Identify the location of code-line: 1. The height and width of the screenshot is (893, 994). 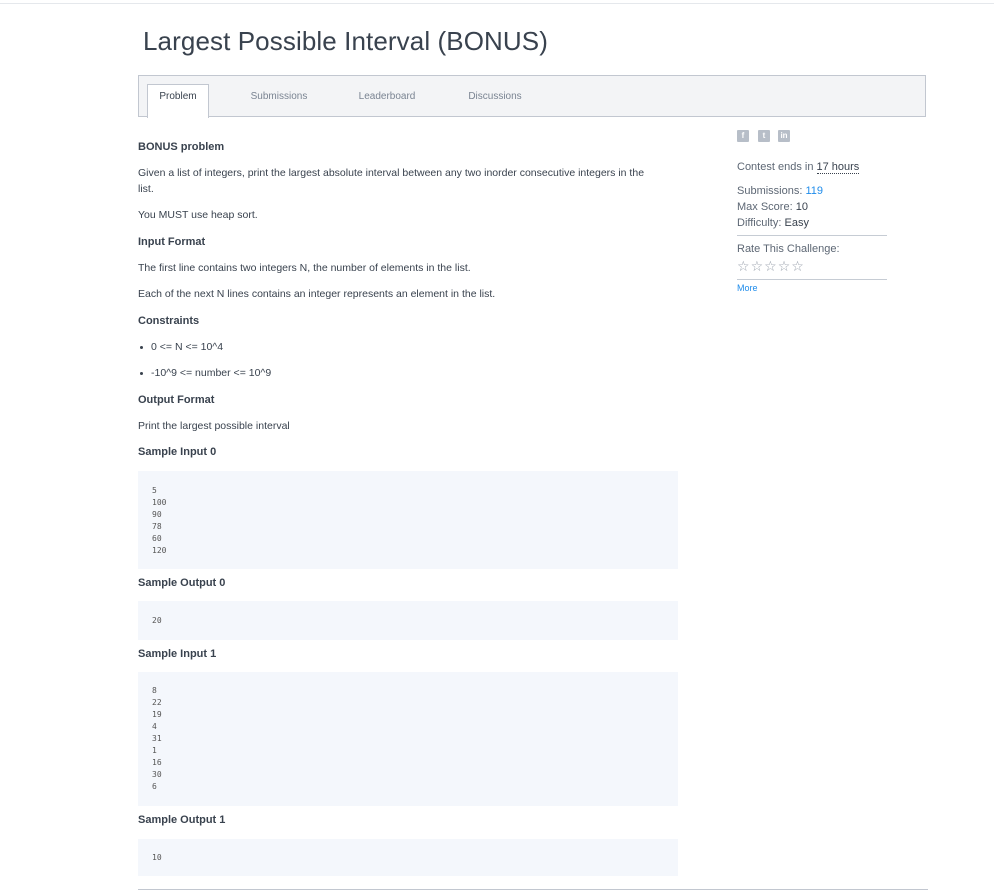
(154, 750).